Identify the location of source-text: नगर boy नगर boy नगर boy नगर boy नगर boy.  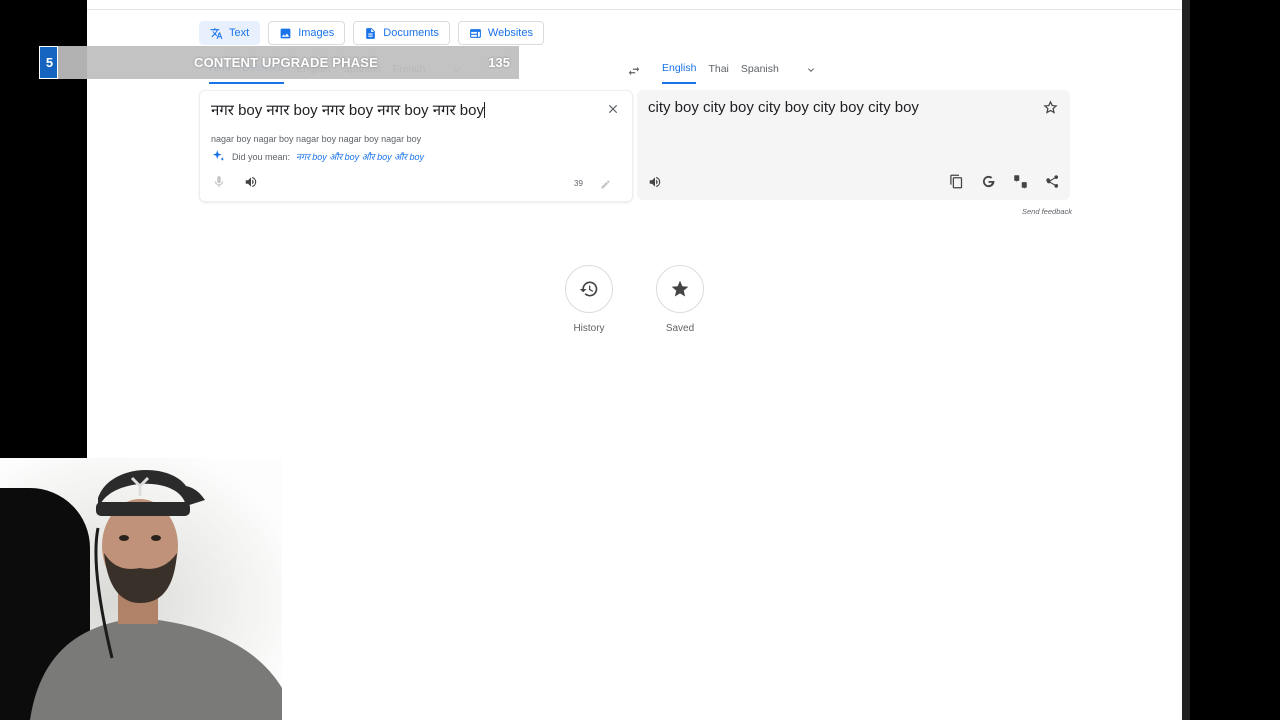
(347, 110).